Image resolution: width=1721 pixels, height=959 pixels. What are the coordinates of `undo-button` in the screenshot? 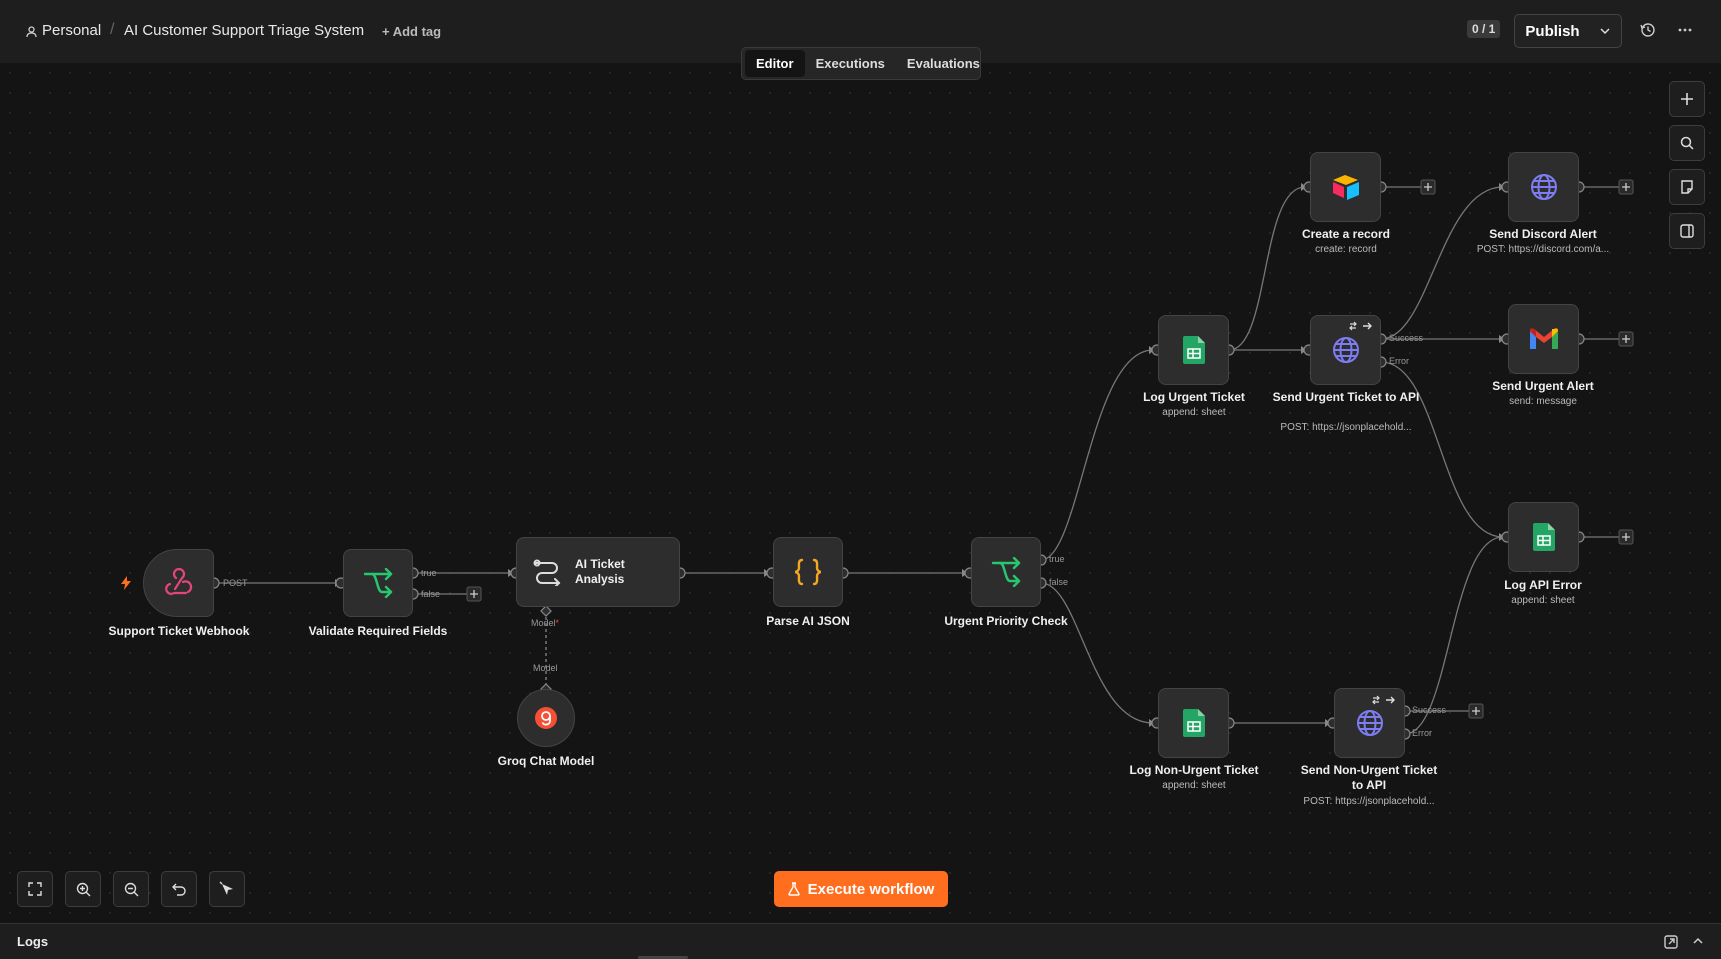 It's located at (179, 889).